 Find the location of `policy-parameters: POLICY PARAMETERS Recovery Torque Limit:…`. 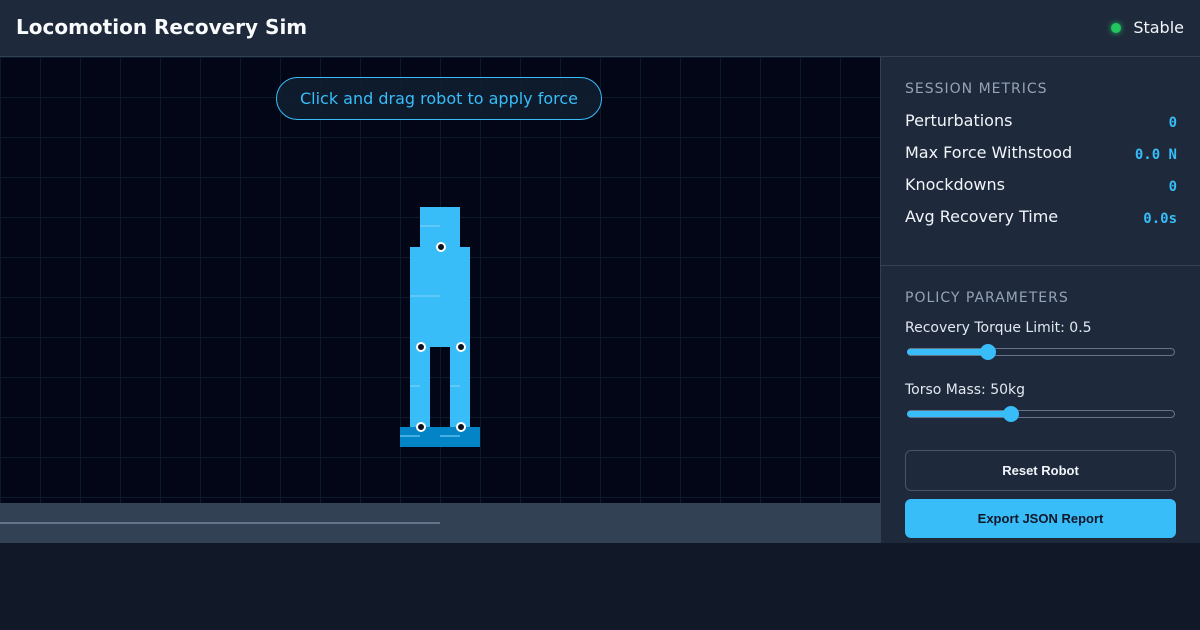

policy-parameters: POLICY PARAMETERS Recovery Torque Limit:… is located at coordinates (1041, 357).